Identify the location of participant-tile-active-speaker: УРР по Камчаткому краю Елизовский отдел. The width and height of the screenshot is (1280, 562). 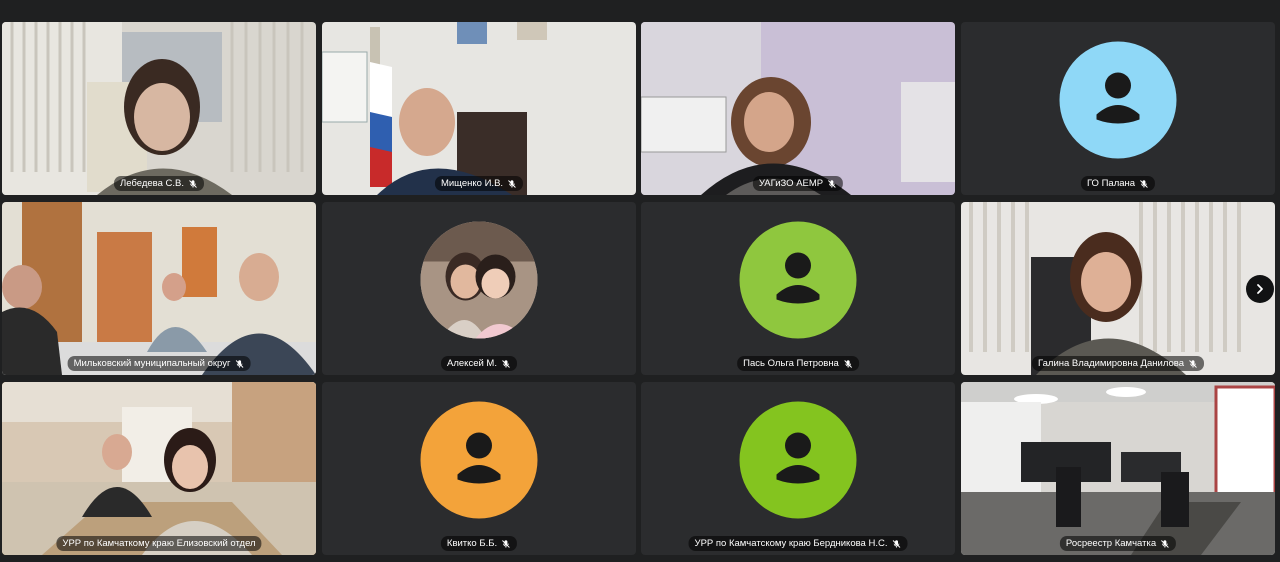
(159, 468).